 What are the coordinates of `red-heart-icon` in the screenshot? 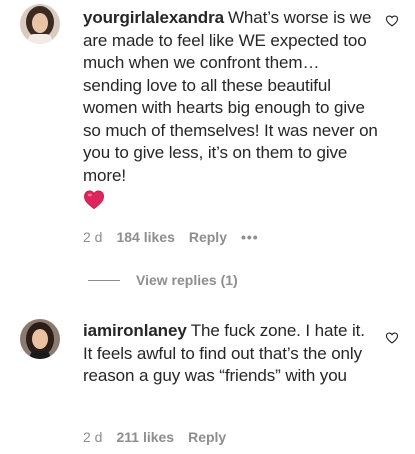 It's located at (230, 199).